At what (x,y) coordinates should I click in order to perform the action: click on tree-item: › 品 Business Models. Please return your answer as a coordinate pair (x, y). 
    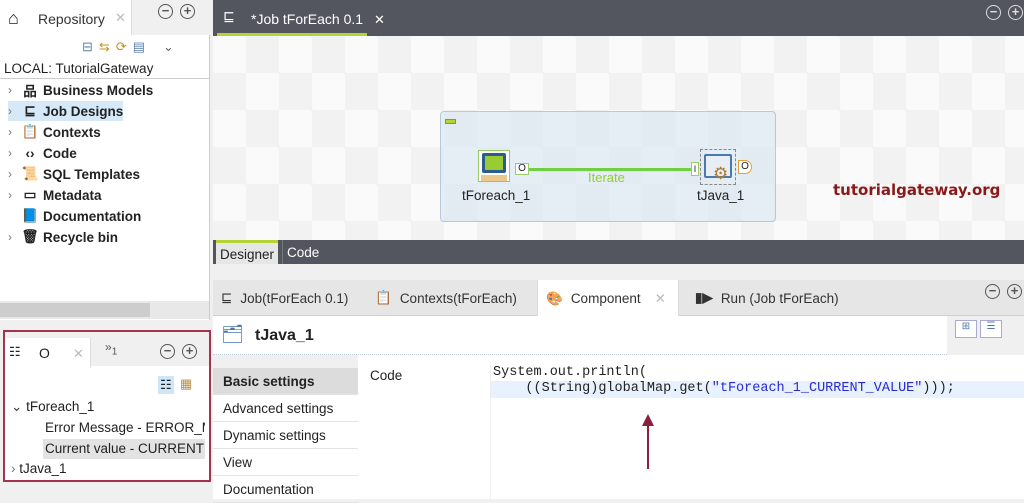
    Looking at the image, I should click on (80, 90).